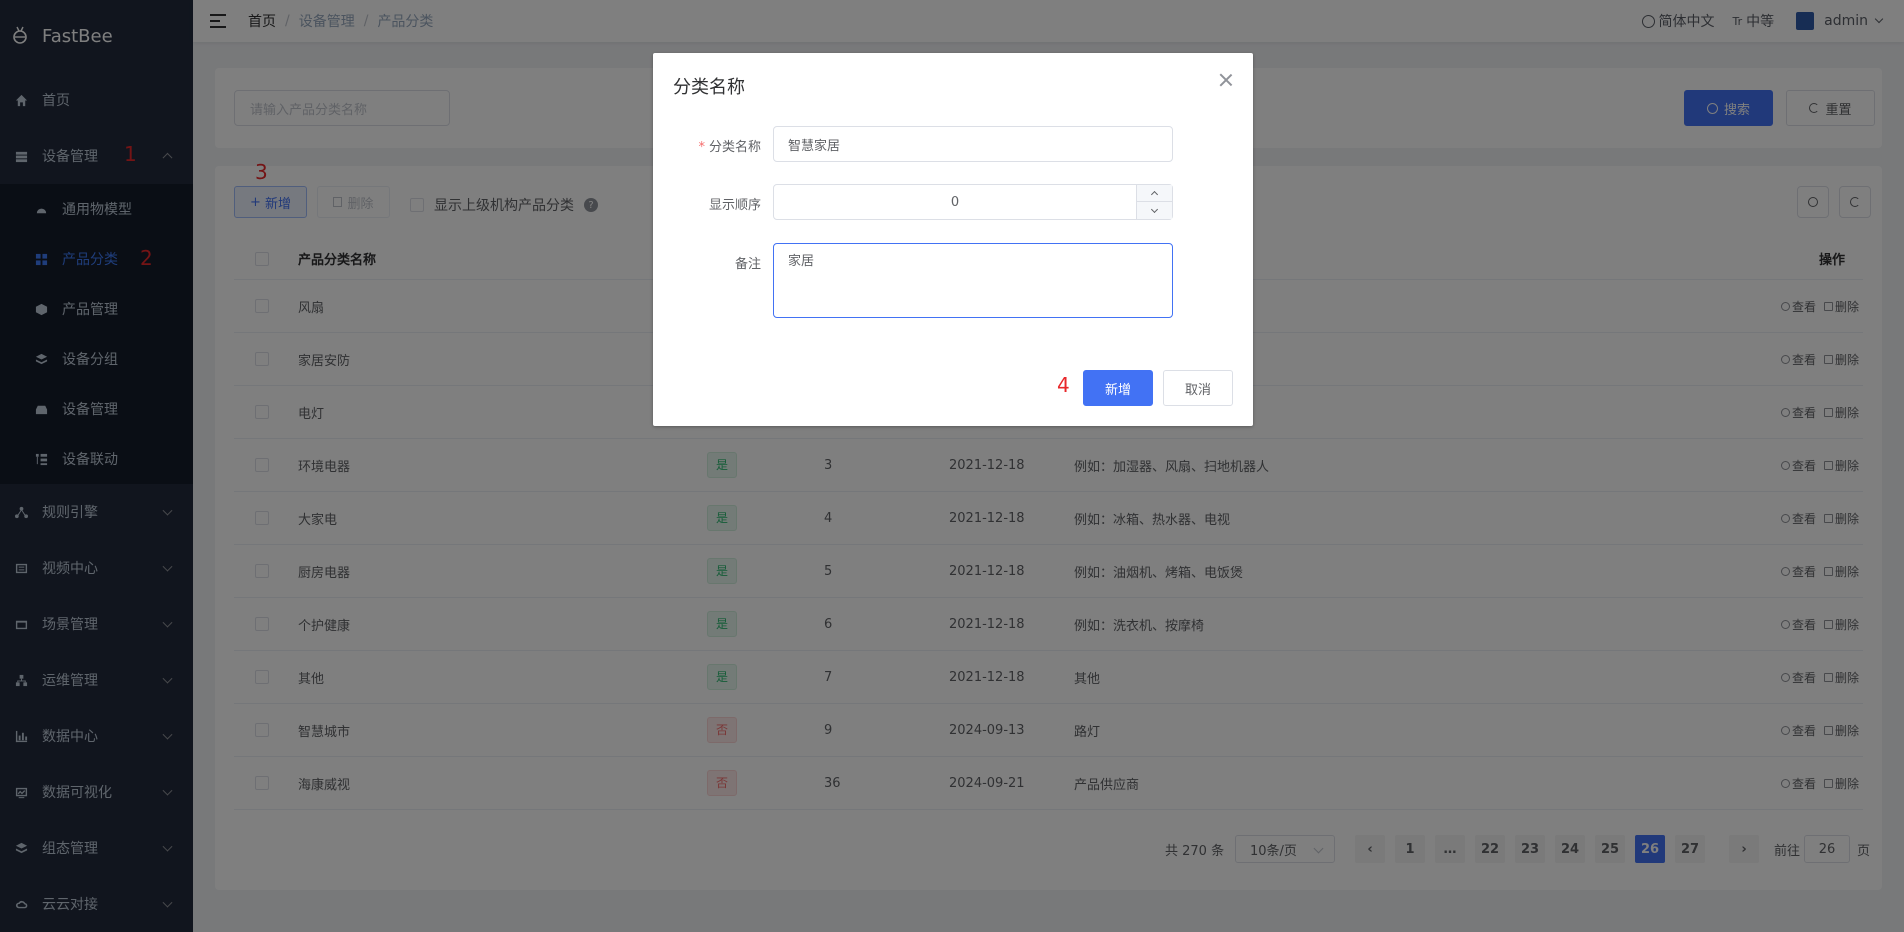  I want to click on chevron-up-icon, so click(1154, 194).